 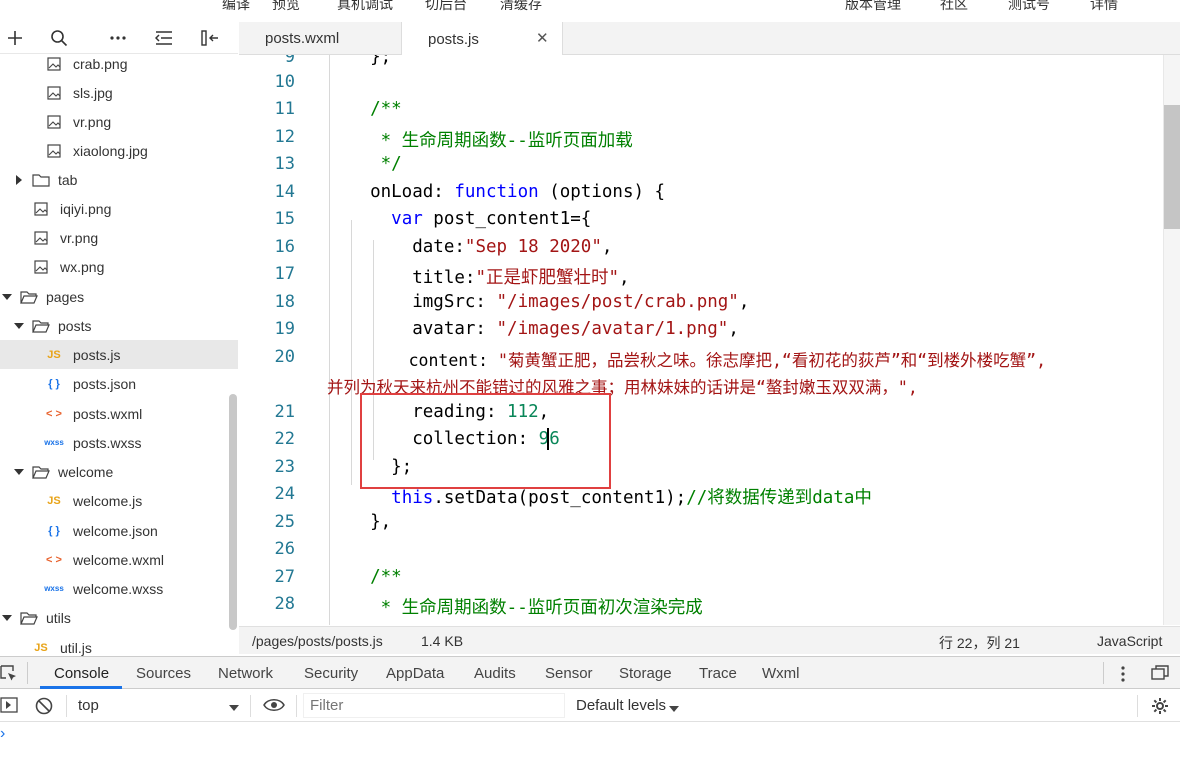 I want to click on tree-item-posts-json: { } posts.json, so click(x=119, y=383).